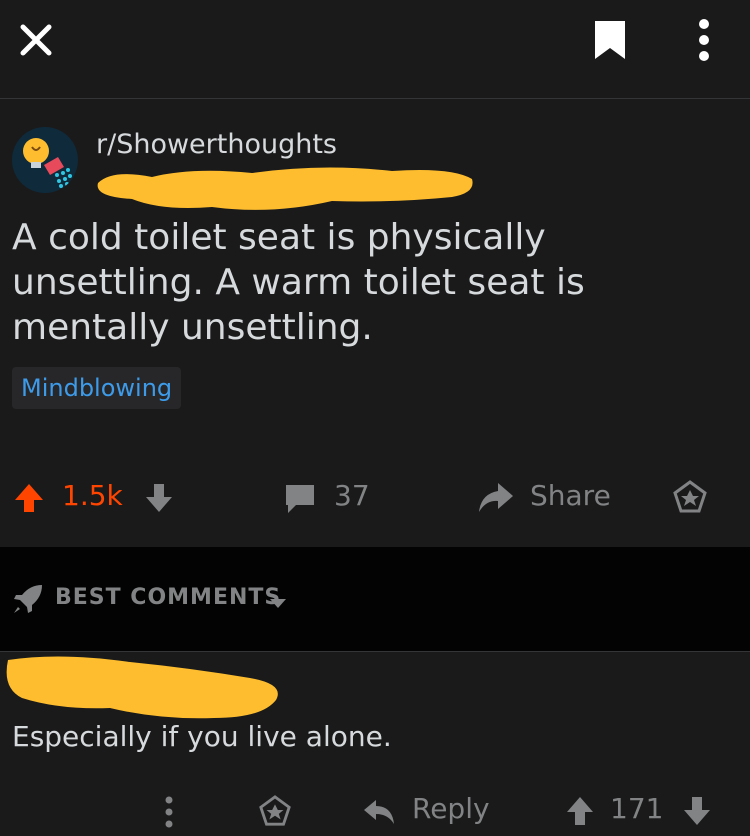 The height and width of the screenshot is (836, 750). What do you see at coordinates (375, 497) in the screenshot?
I see `post-actions: 1.5k 37 Share` at bounding box center [375, 497].